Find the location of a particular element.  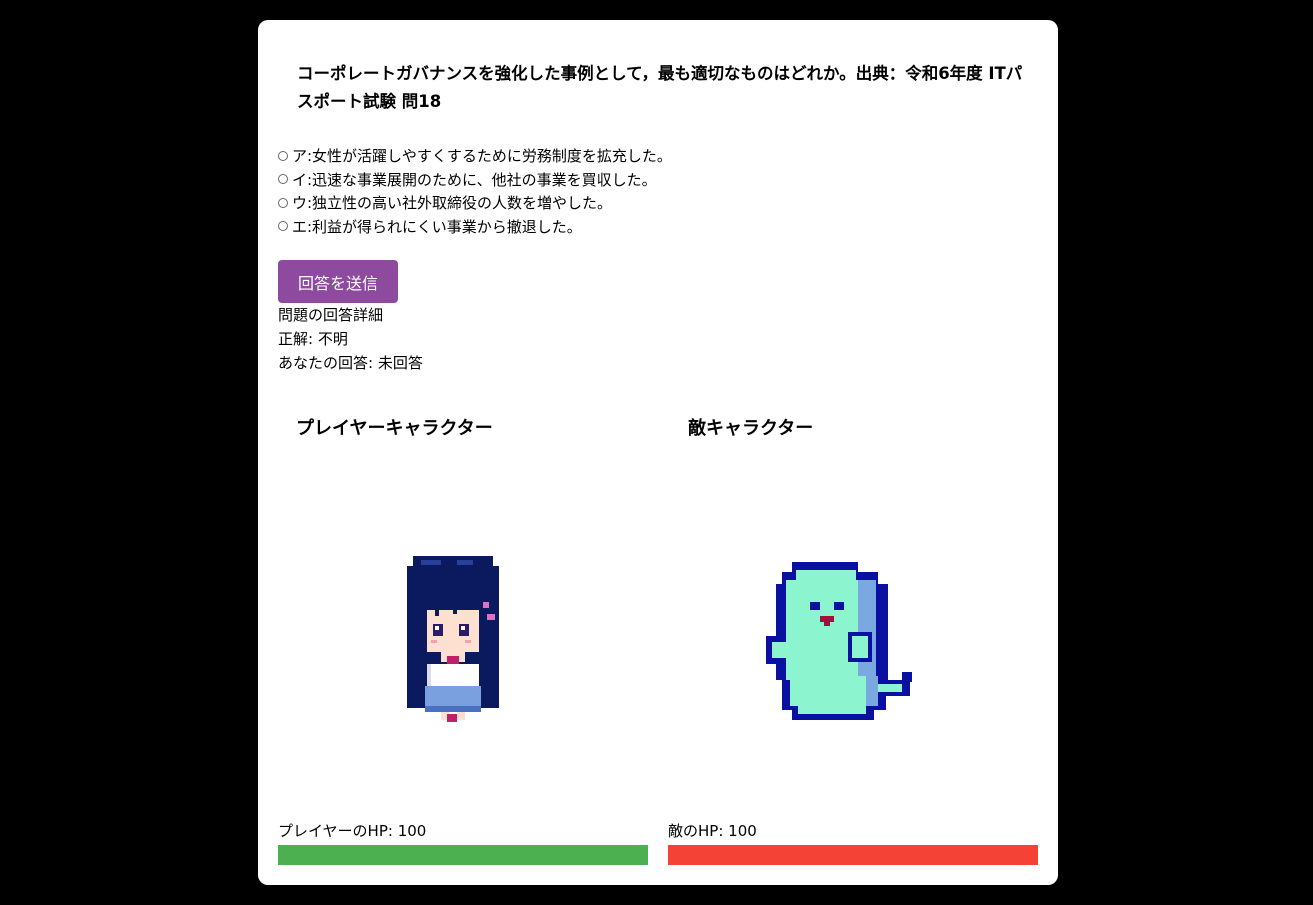

player-hp-bar is located at coordinates (463, 855).